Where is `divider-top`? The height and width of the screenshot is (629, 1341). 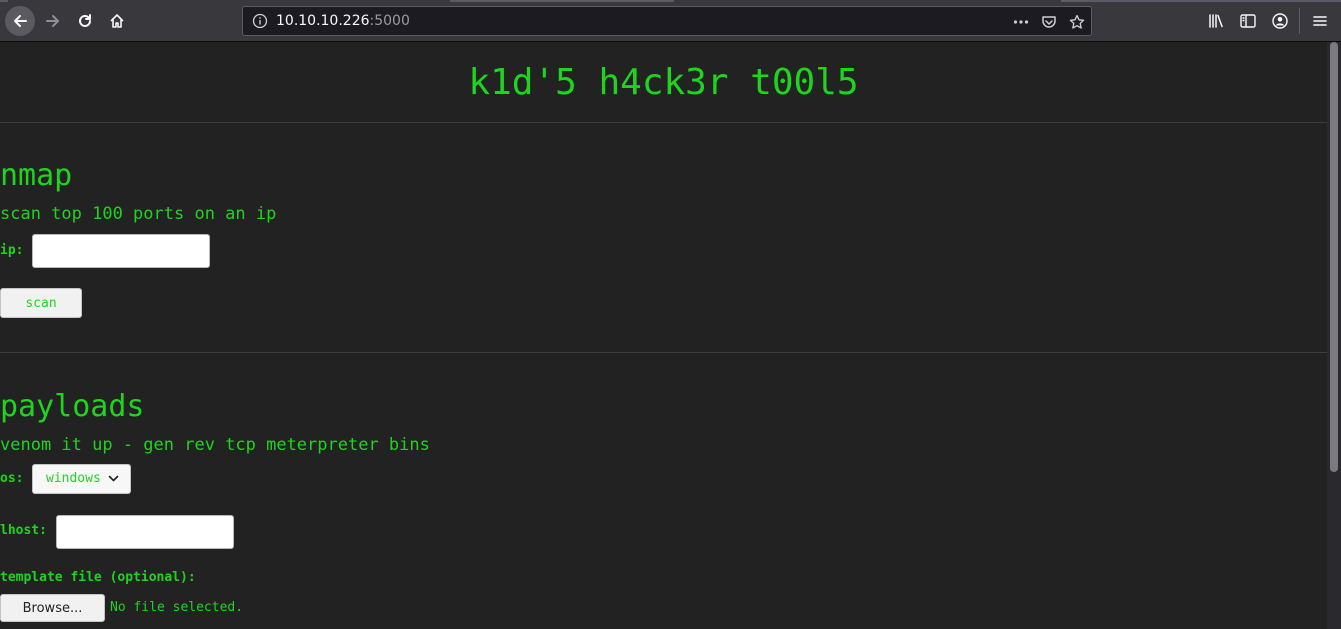
divider-top is located at coordinates (663, 122).